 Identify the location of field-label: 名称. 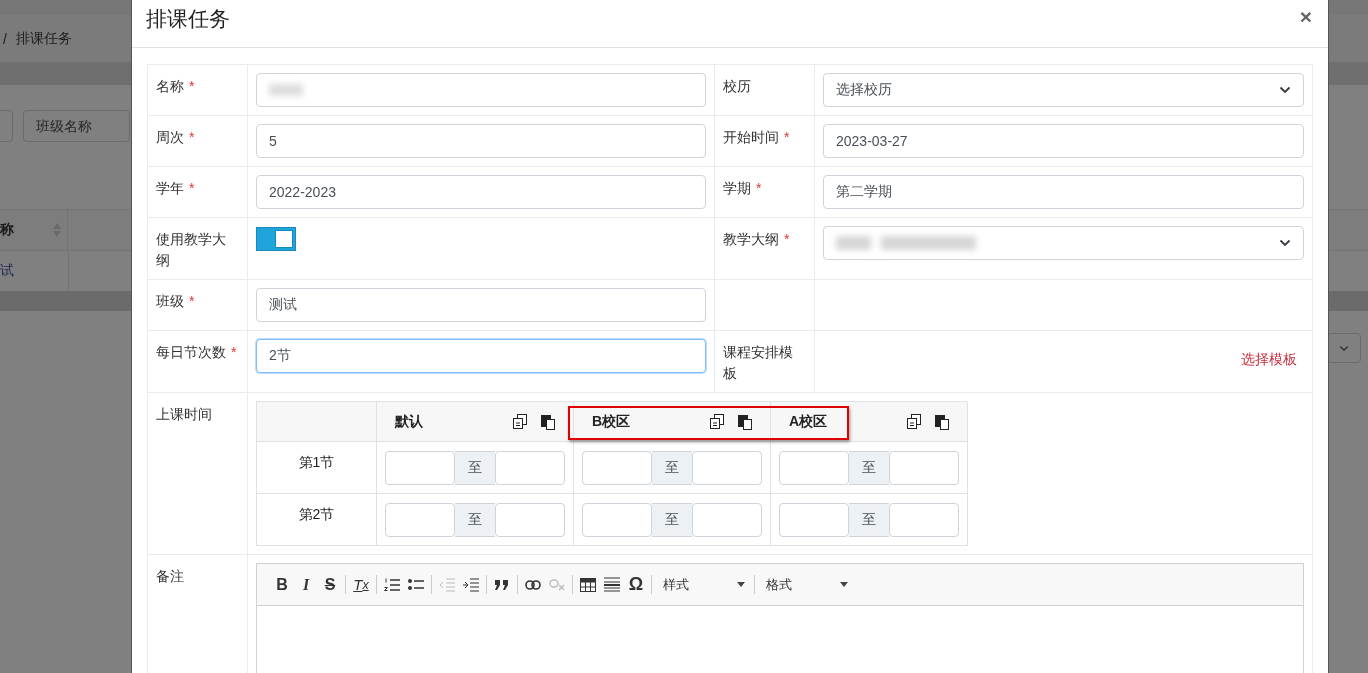
(170, 86).